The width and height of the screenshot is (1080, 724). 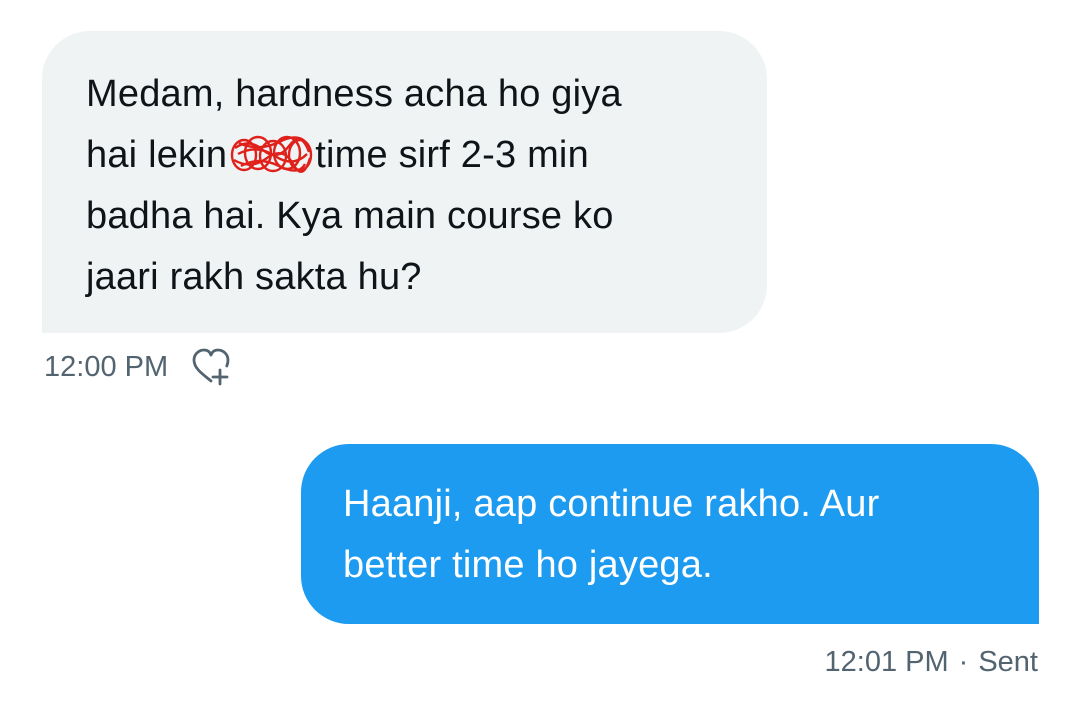 I want to click on message-line: Medam, hardness acha ho giya, so click(x=354, y=94).